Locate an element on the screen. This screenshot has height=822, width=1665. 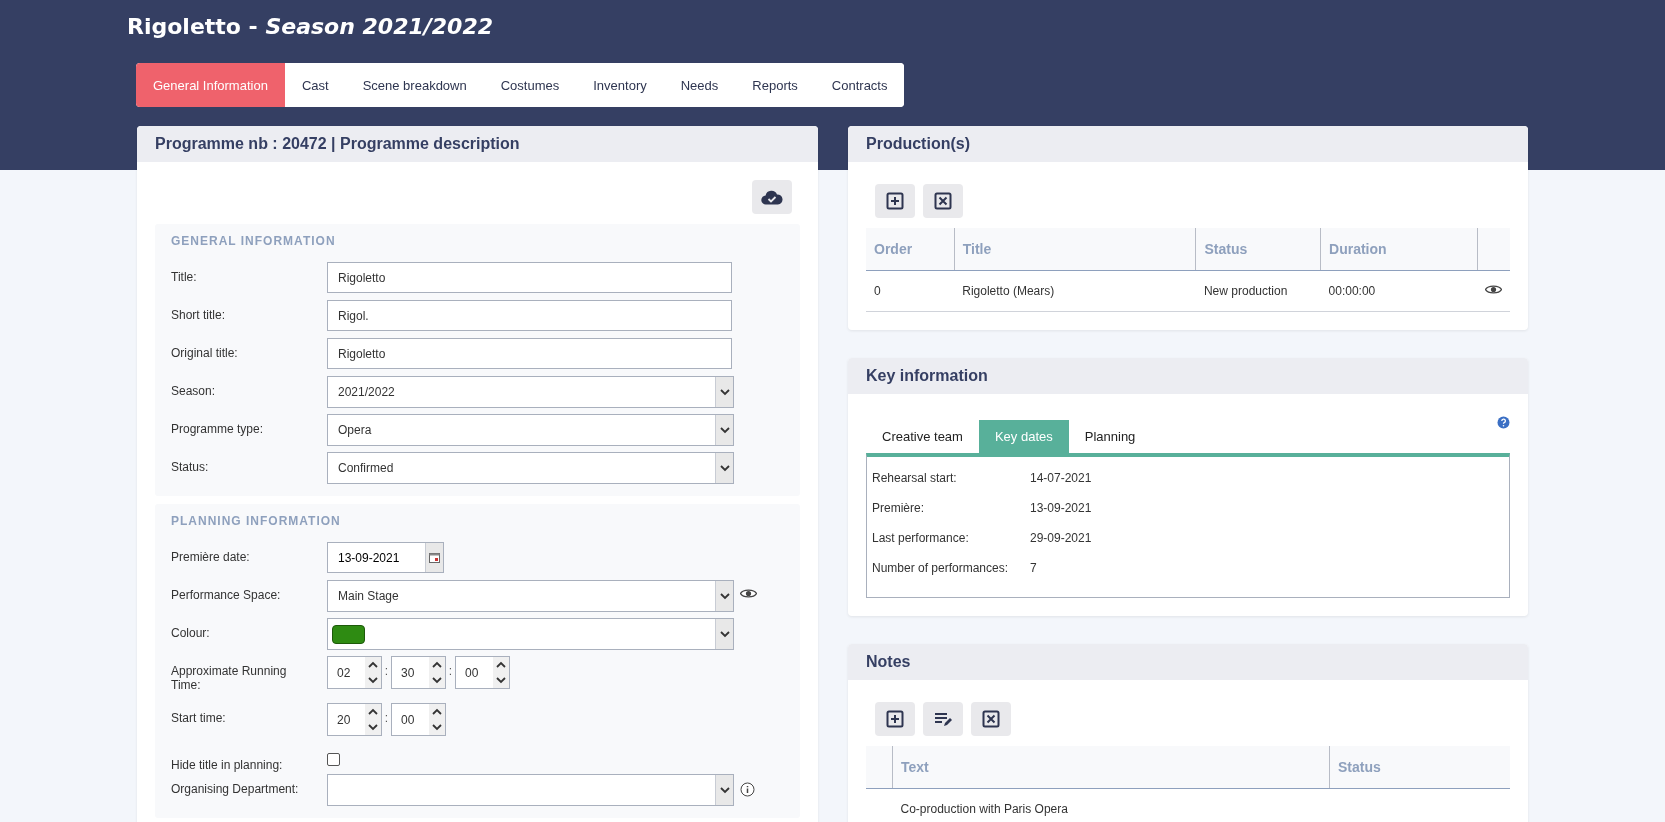
cloud-check-icon is located at coordinates (772, 197).